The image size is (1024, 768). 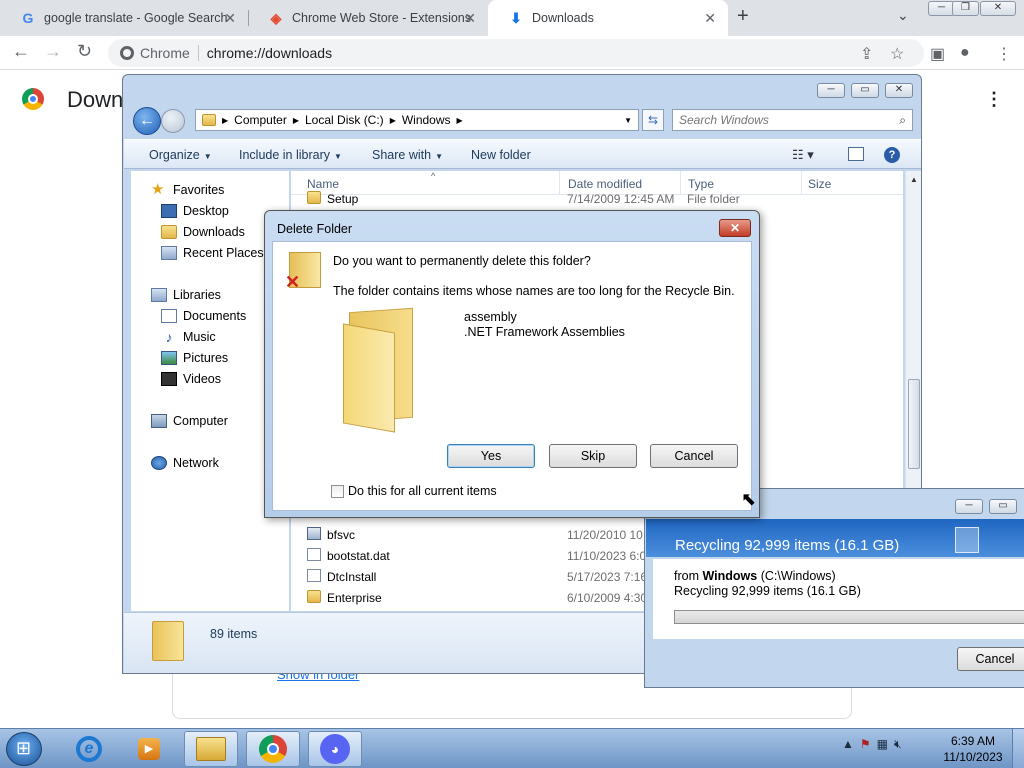 I want to click on action-center-flag-icon: ⚑, so click(x=865, y=744).